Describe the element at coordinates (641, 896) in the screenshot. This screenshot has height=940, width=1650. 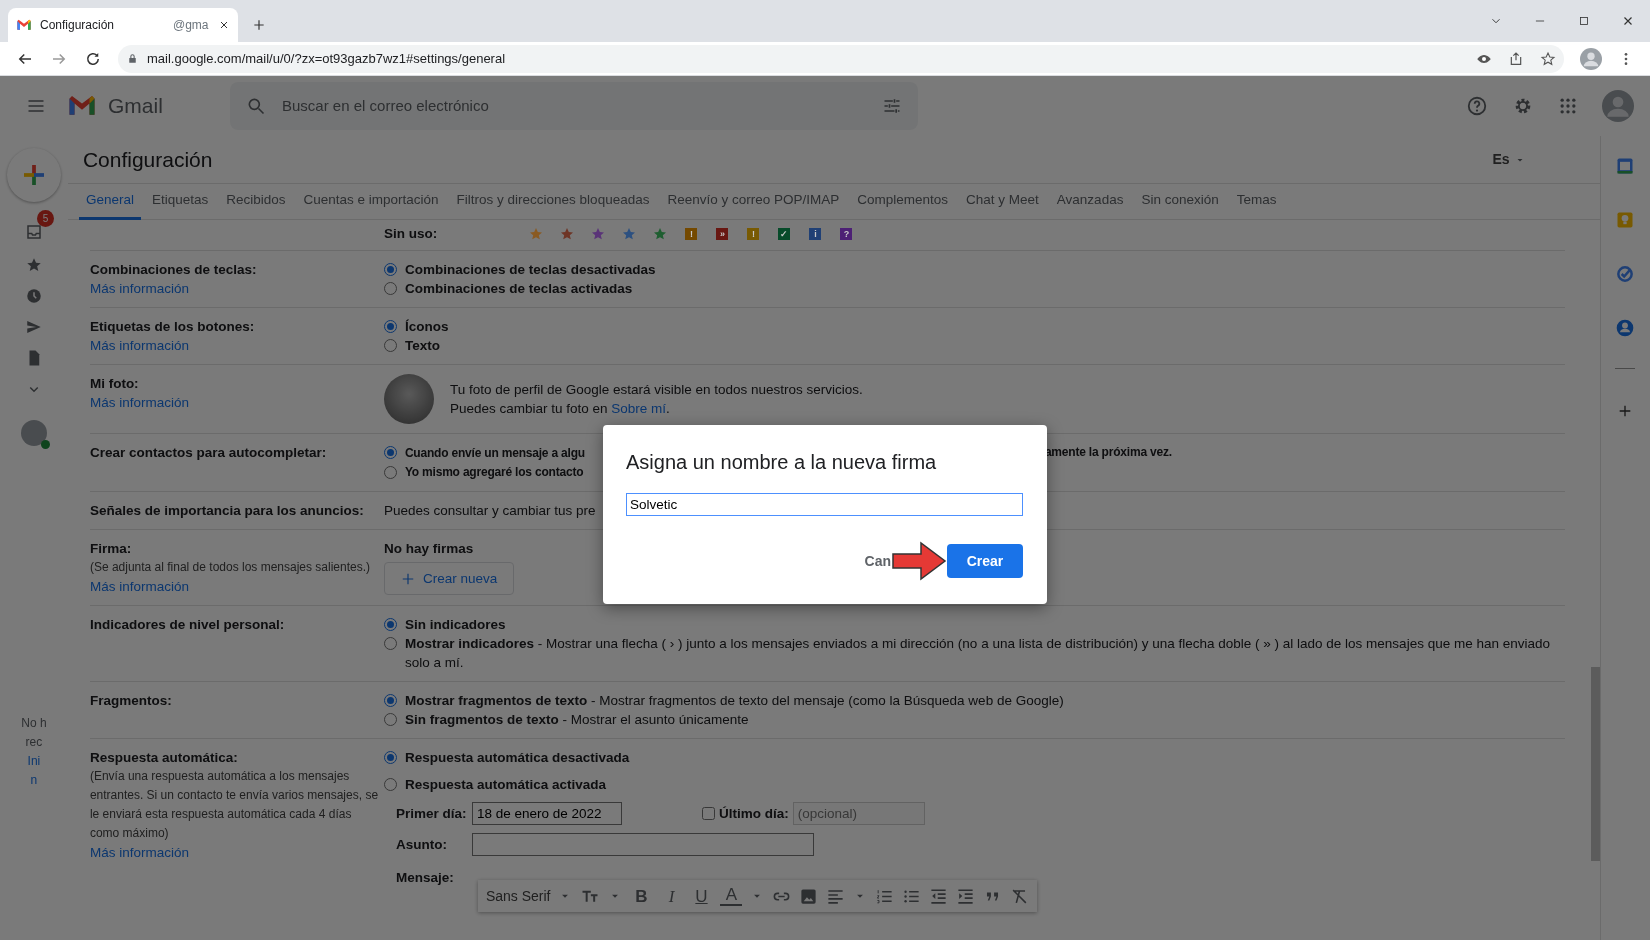
I see `format-button: B` at that location.